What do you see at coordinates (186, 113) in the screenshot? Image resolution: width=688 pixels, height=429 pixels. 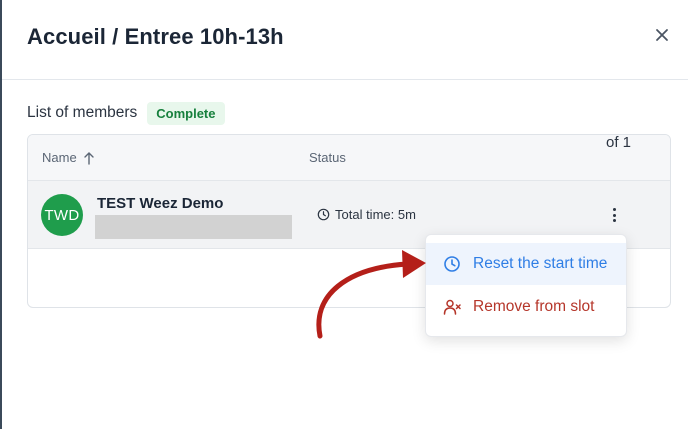 I see `status-badge: Complete` at bounding box center [186, 113].